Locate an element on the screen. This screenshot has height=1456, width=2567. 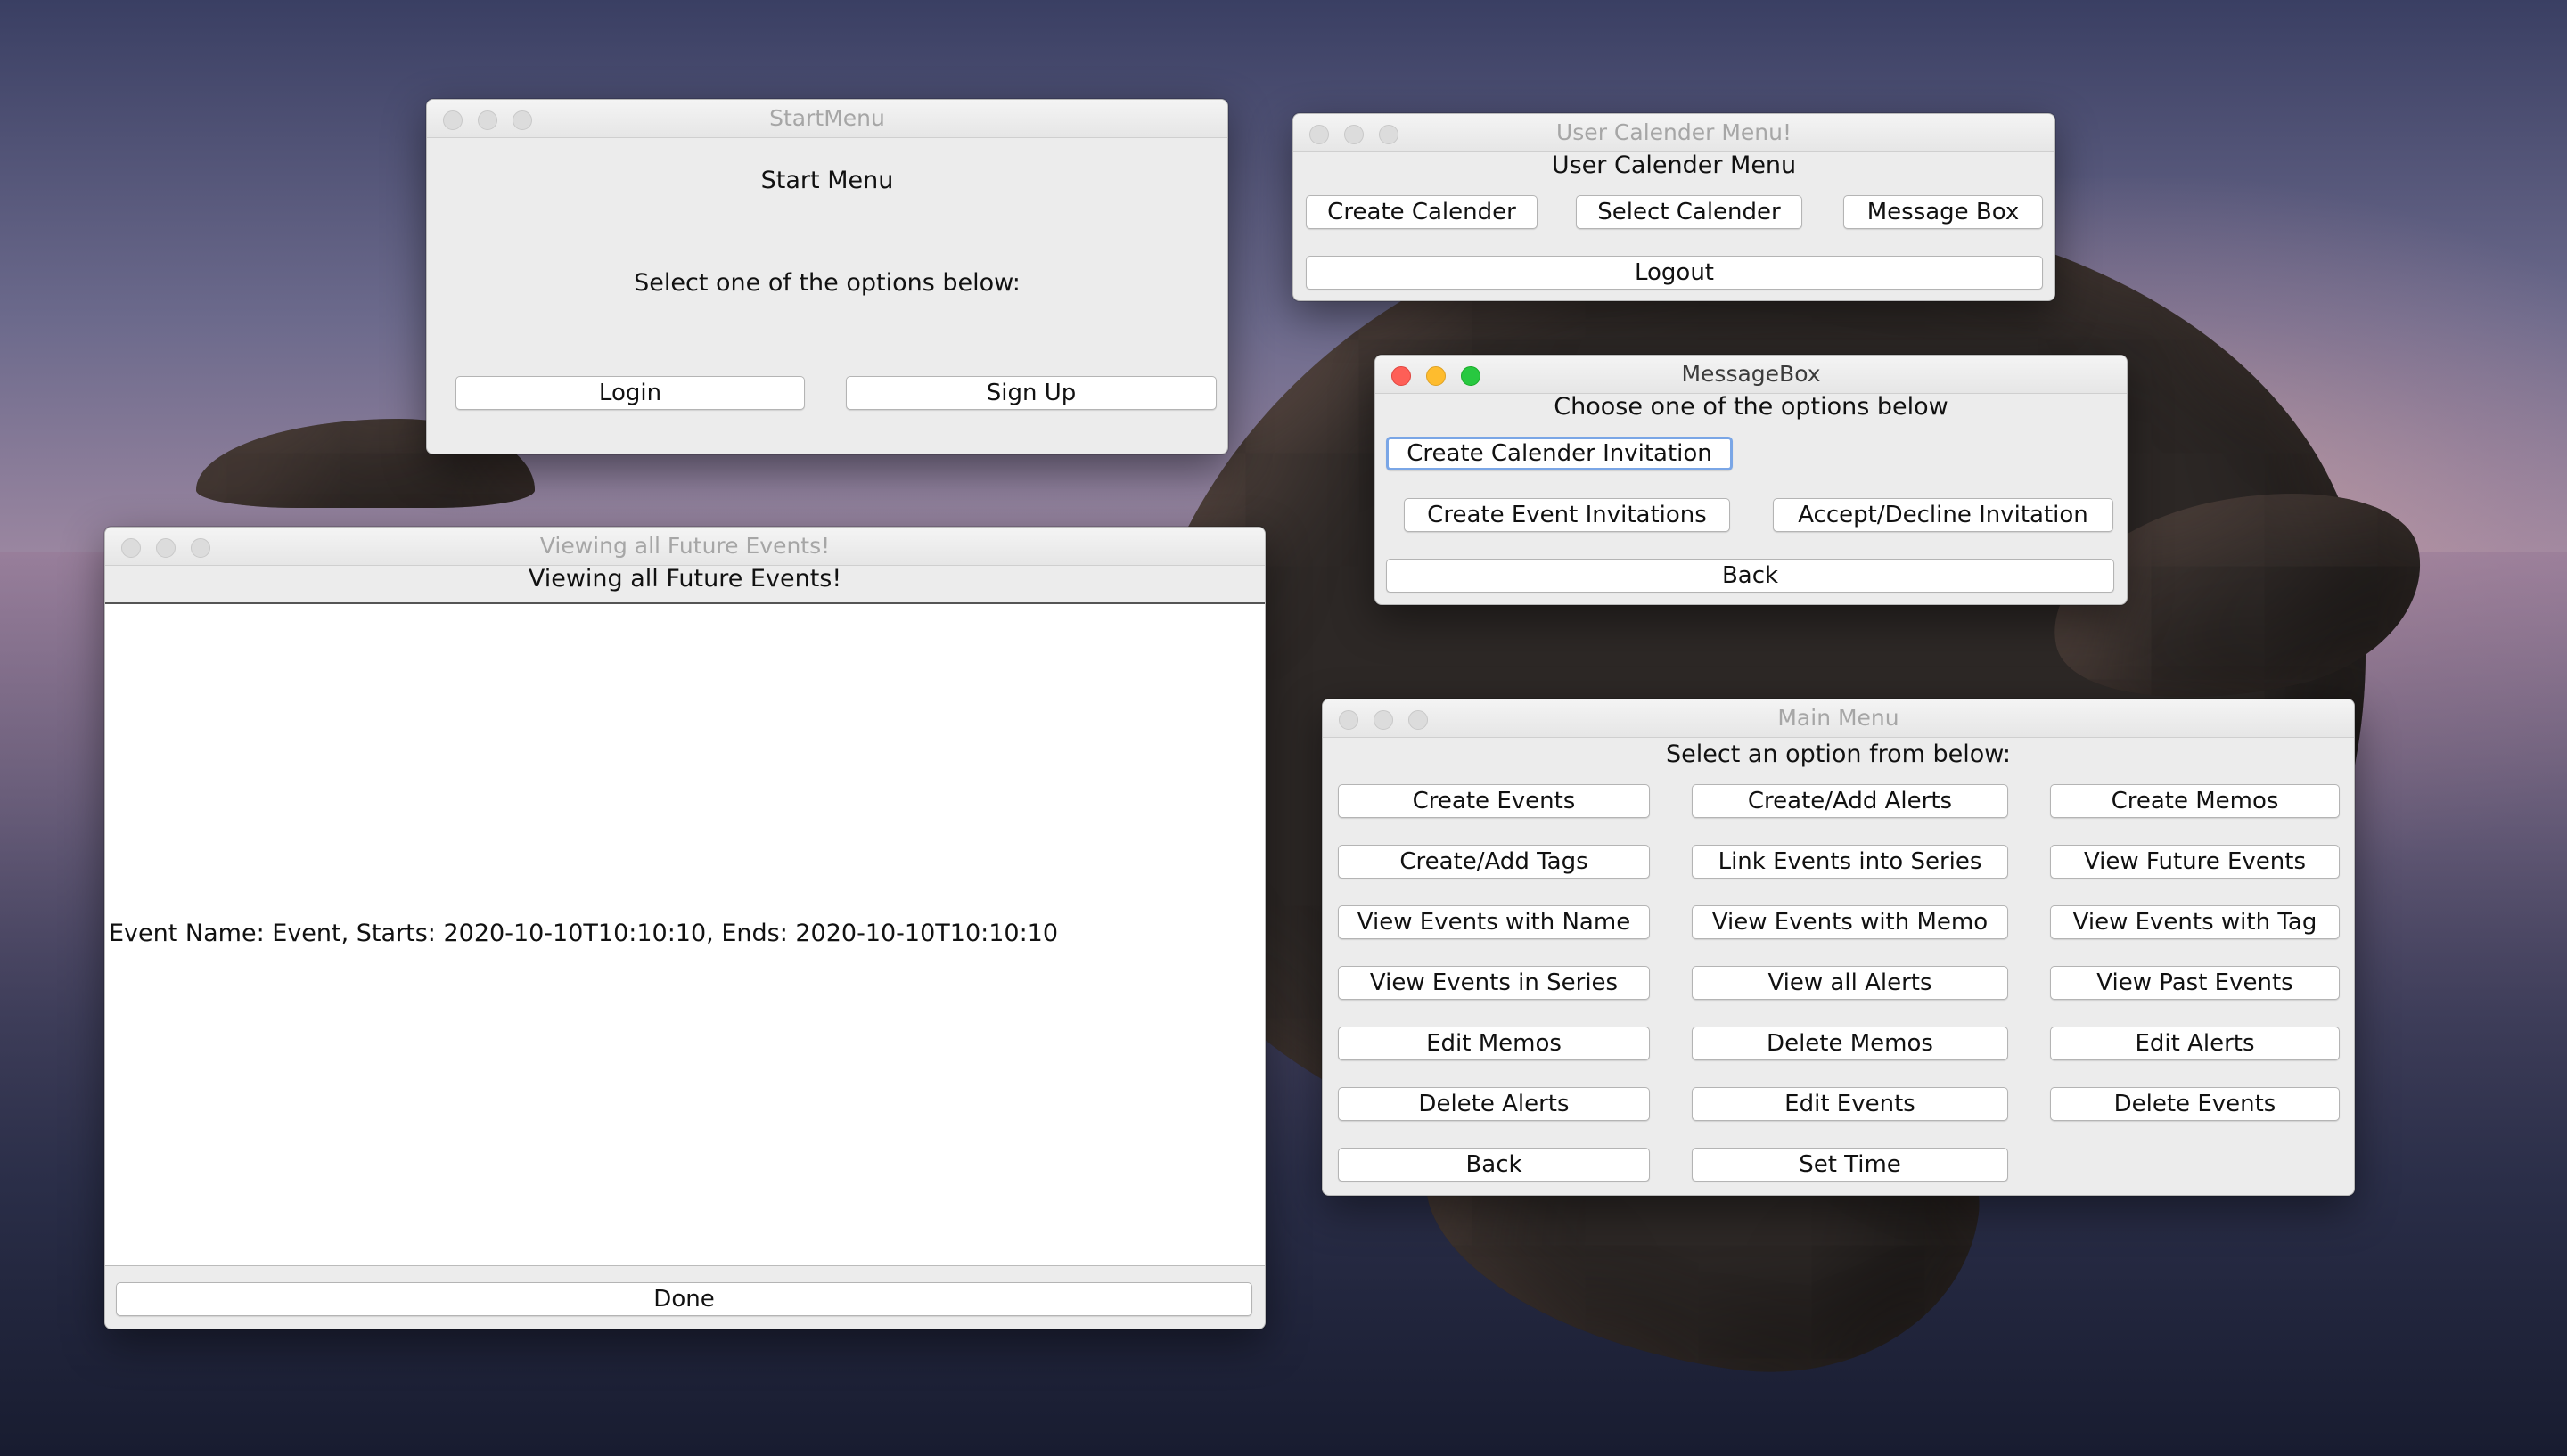
start-menu-heading: Start Menu is located at coordinates (827, 180).